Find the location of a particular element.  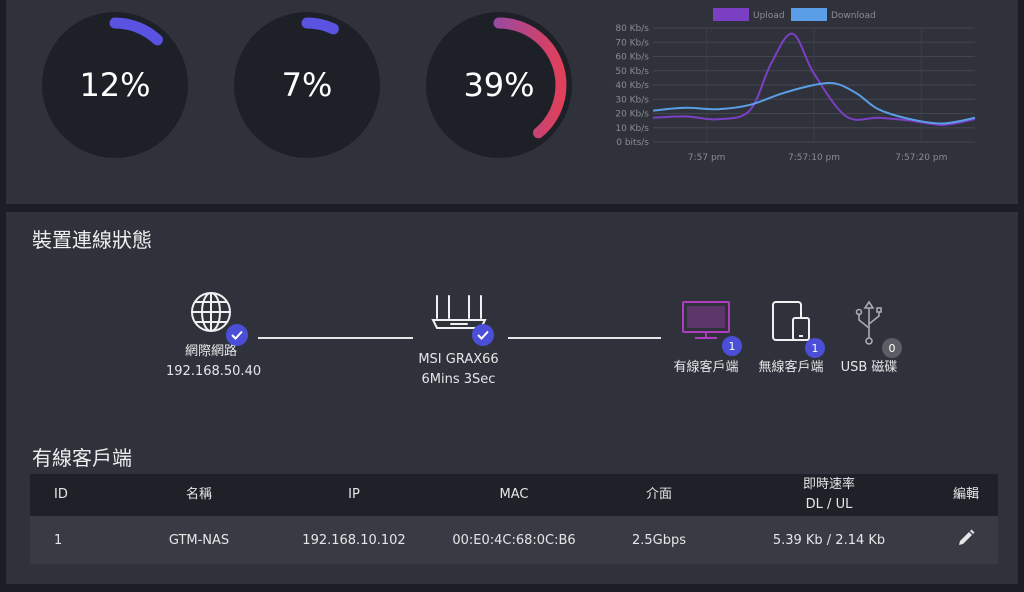

x-tick-label: 7:57:20 pm is located at coordinates (921, 158).